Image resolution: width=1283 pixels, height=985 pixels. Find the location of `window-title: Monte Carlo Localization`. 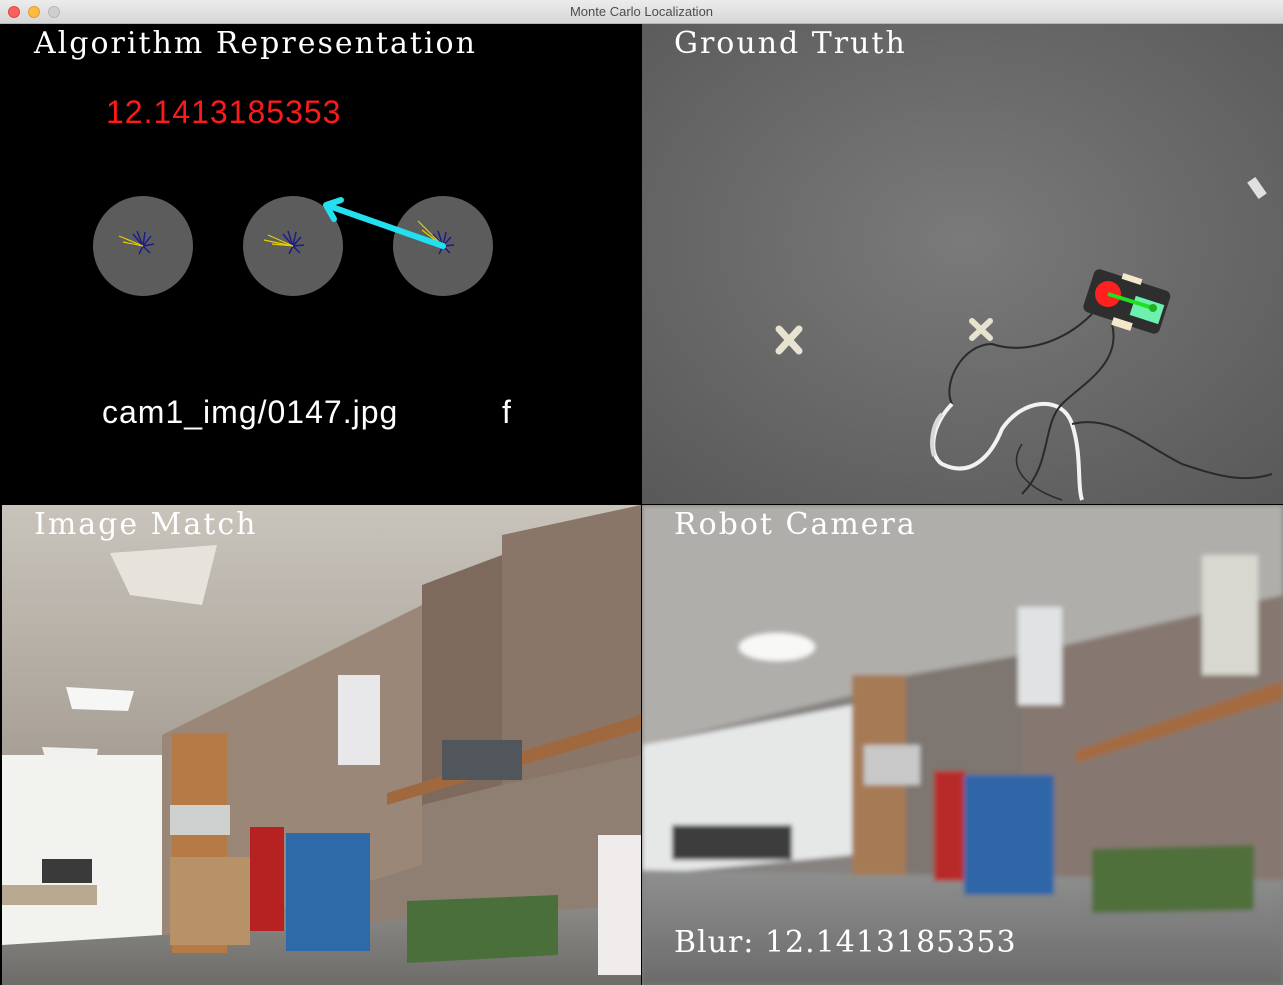

window-title: Monte Carlo Localization is located at coordinates (641, 11).